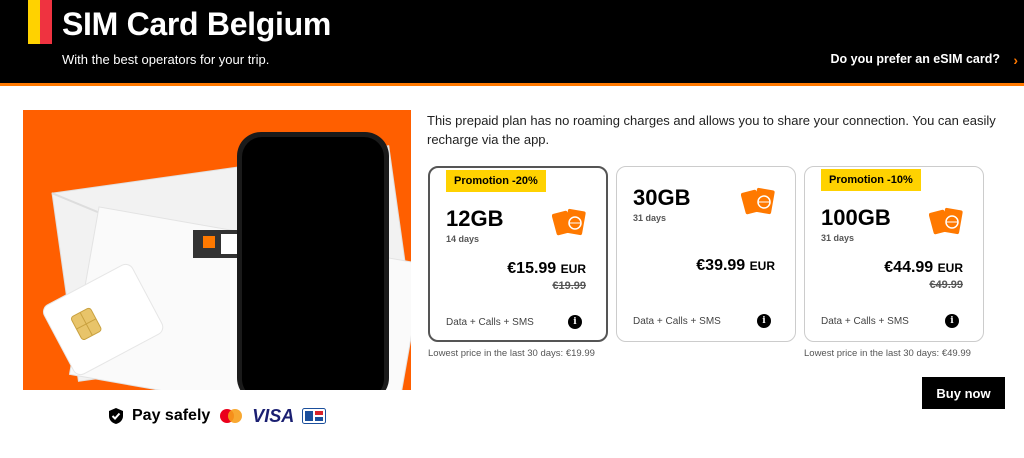  What do you see at coordinates (34, 22) in the screenshot?
I see `belgium-flag-icon` at bounding box center [34, 22].